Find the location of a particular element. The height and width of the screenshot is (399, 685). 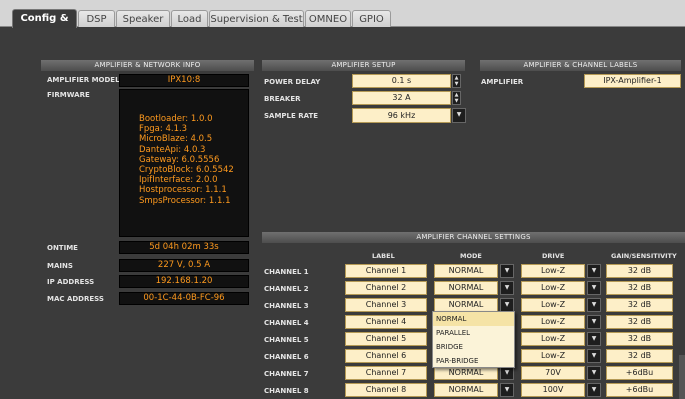

channel-5-gain-field: 32 dB is located at coordinates (639, 339).